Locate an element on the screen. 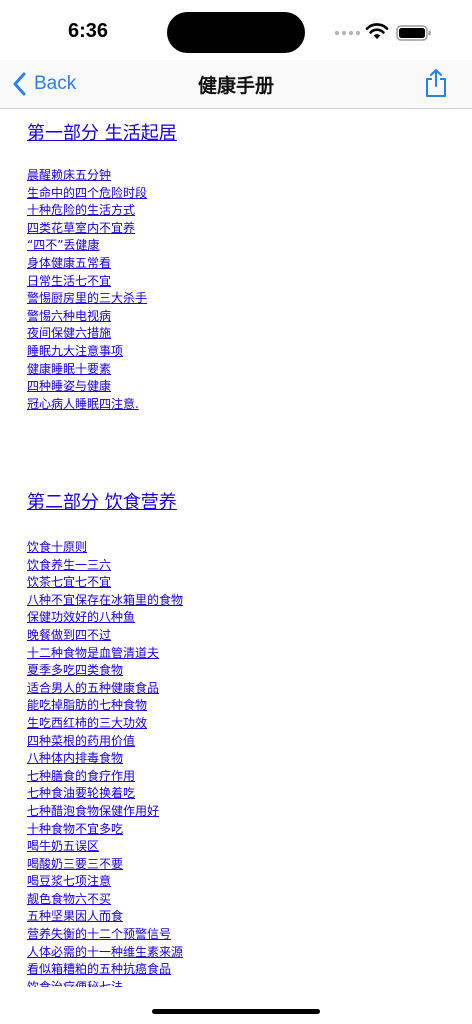 The width and height of the screenshot is (472, 1024). share-icon is located at coordinates (436, 83).